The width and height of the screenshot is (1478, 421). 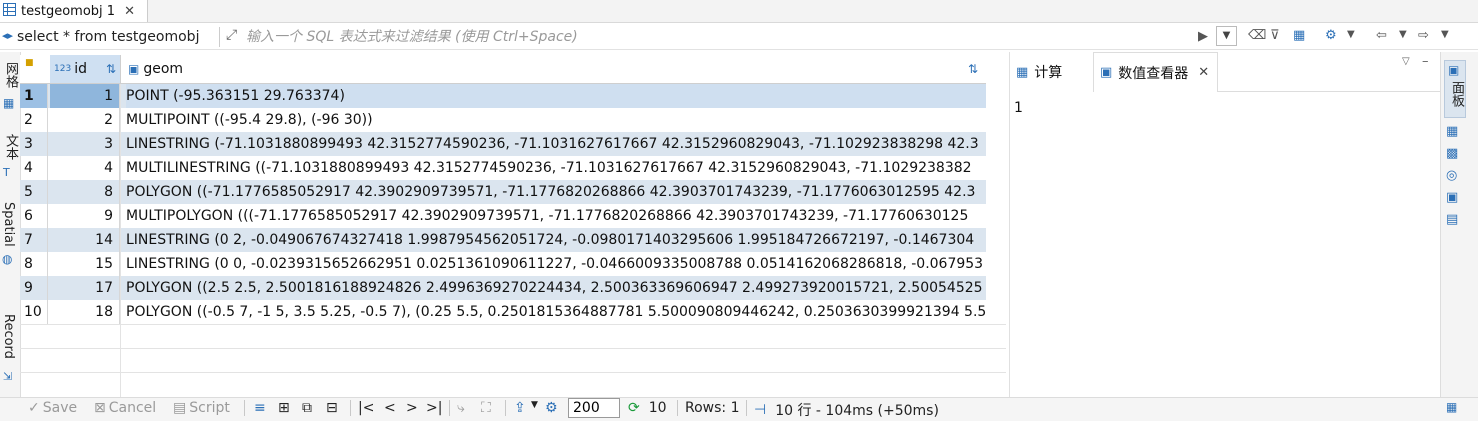 I want to click on delete-row-icon: ⊟, so click(x=332, y=408).